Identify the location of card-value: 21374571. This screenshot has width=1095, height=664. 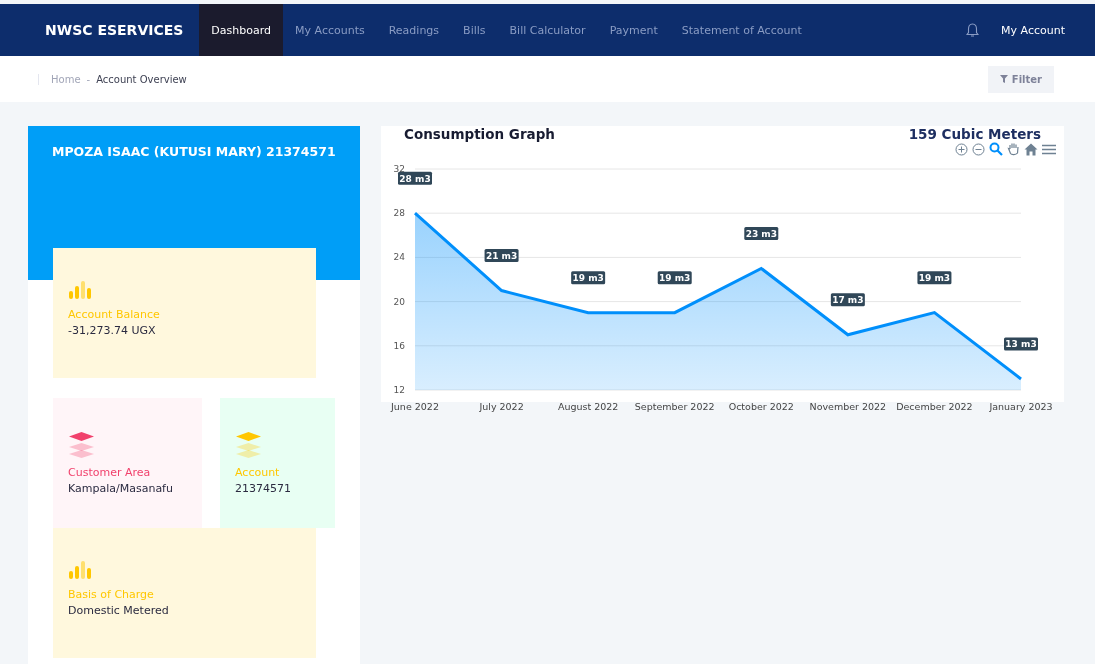
(263, 488).